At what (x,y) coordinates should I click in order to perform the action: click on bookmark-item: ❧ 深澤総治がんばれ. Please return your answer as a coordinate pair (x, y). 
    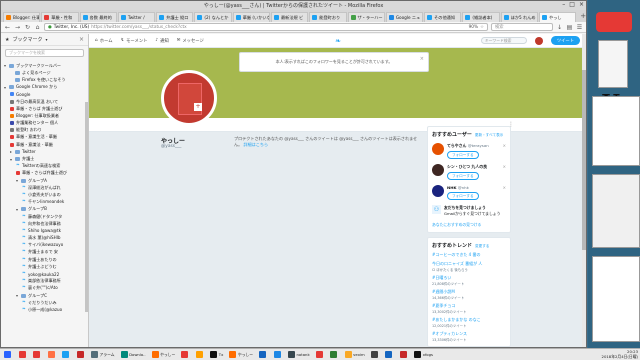
    Looking at the image, I should click on (44, 187).